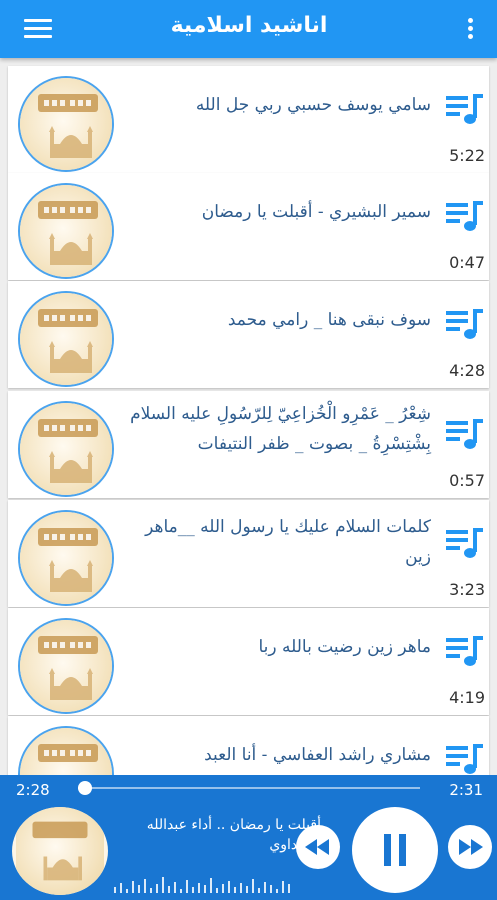 Image resolution: width=497 pixels, height=900 pixels. What do you see at coordinates (248, 119) in the screenshot?
I see `track-item: سامي يوسف حسبي ربي جل الله 5:22` at bounding box center [248, 119].